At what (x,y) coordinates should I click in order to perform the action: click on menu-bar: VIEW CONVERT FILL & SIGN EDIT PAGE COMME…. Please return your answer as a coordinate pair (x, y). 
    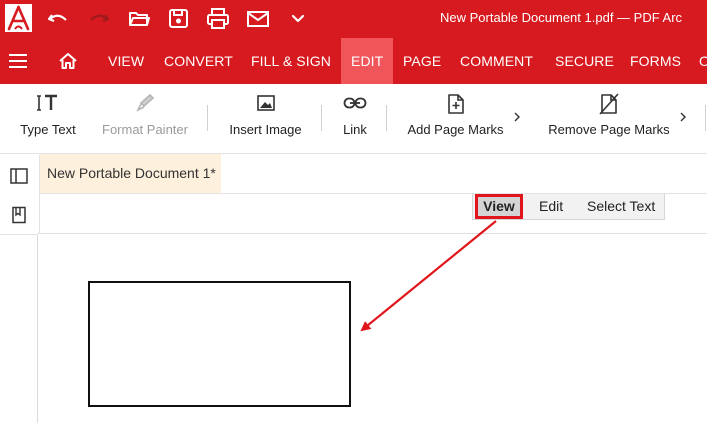
    Looking at the image, I should click on (353, 61).